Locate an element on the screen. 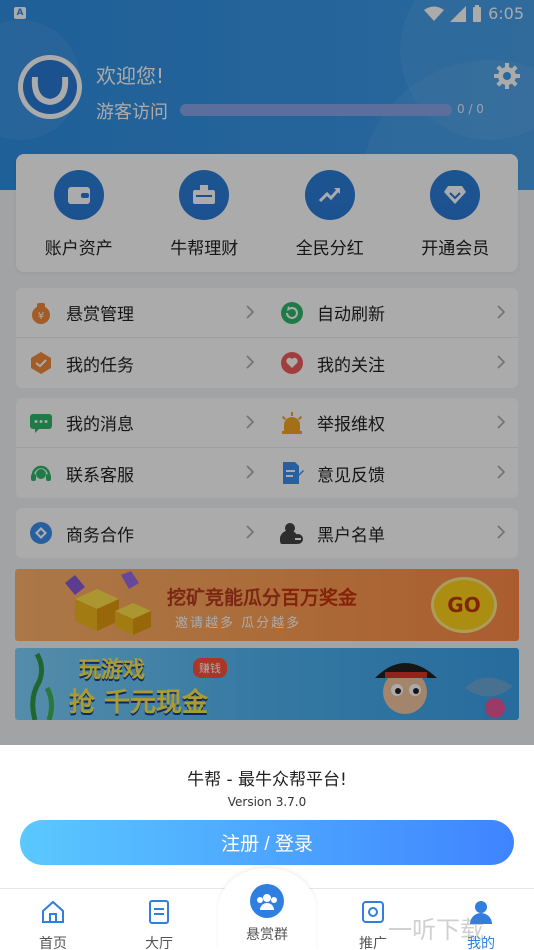 The height and width of the screenshot is (950, 534). tab-label: 大厅 is located at coordinates (159, 943).